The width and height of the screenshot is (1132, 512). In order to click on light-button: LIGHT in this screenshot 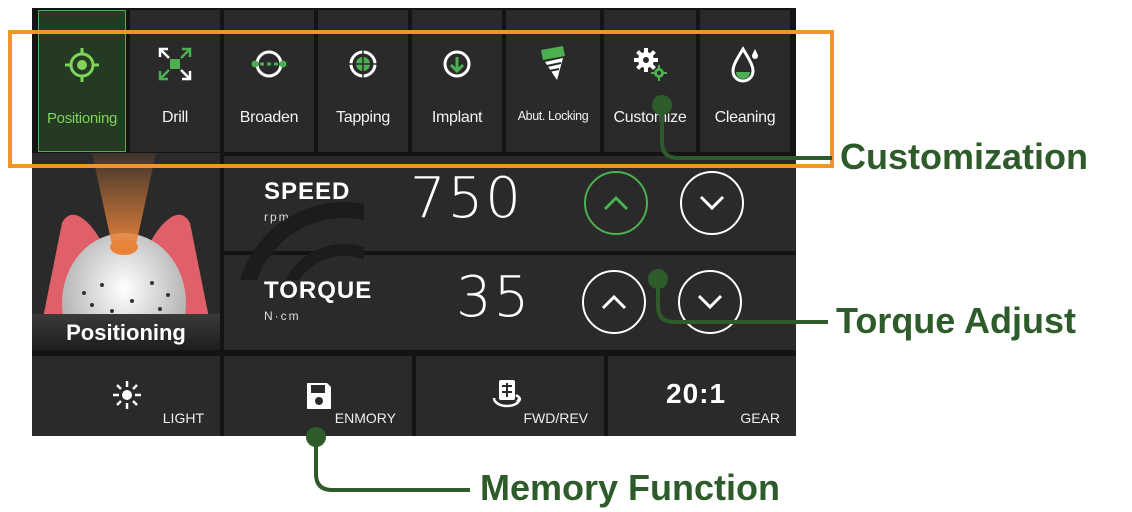, I will do `click(126, 396)`.